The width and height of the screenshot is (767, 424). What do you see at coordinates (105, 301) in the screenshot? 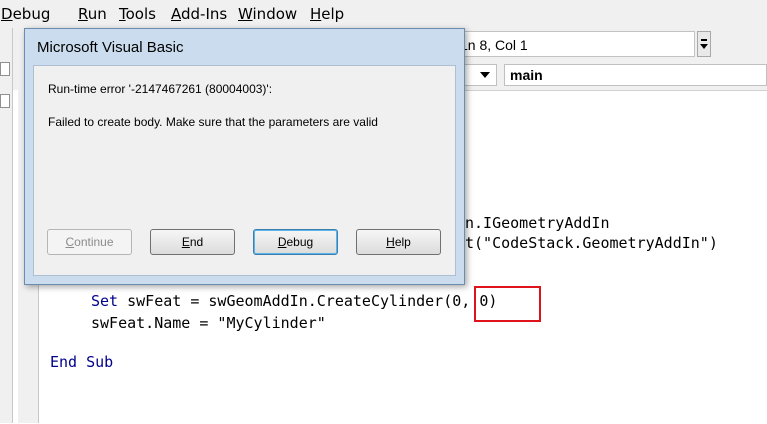
I see `code-keyword: Set` at bounding box center [105, 301].